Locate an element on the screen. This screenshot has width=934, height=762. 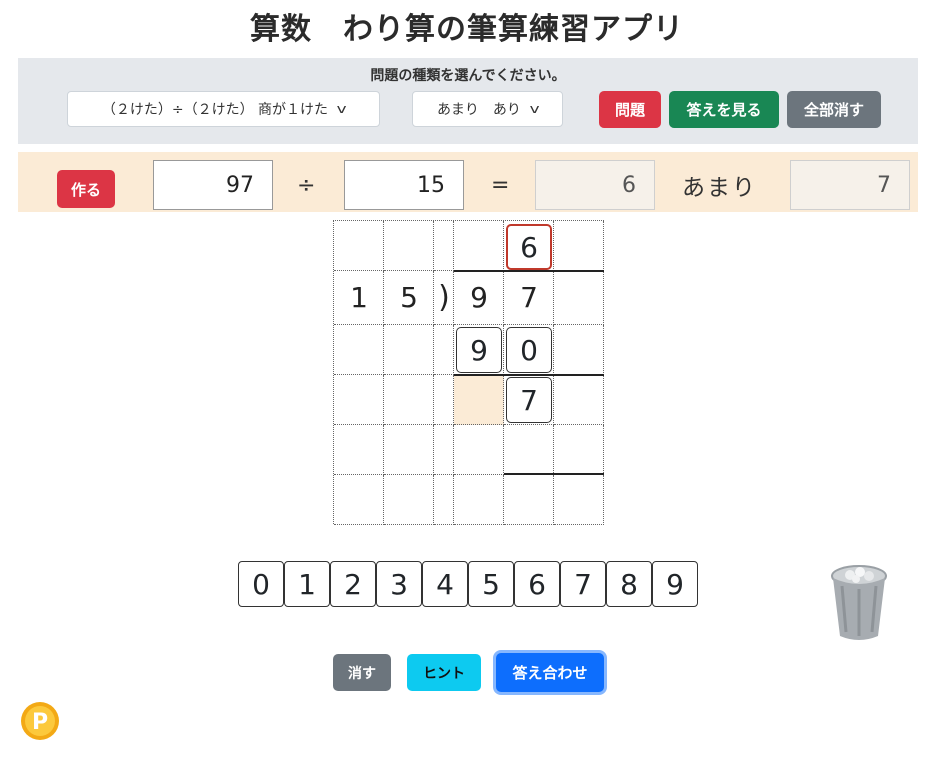
svg-text: P is located at coordinates (40, 722).